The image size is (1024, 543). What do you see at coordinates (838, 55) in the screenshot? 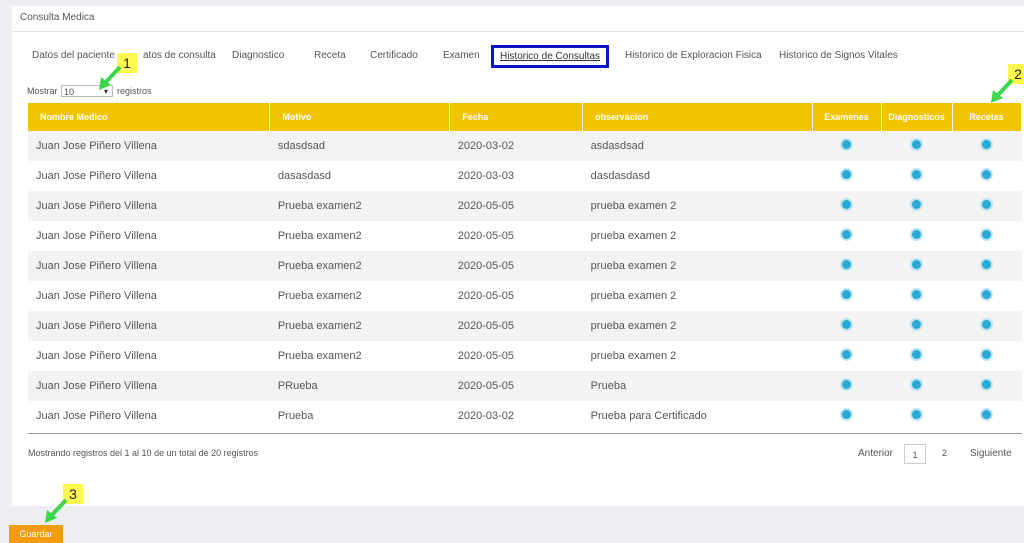
I see `tab-historico-signos: Historico de Signos Vitales` at bounding box center [838, 55].